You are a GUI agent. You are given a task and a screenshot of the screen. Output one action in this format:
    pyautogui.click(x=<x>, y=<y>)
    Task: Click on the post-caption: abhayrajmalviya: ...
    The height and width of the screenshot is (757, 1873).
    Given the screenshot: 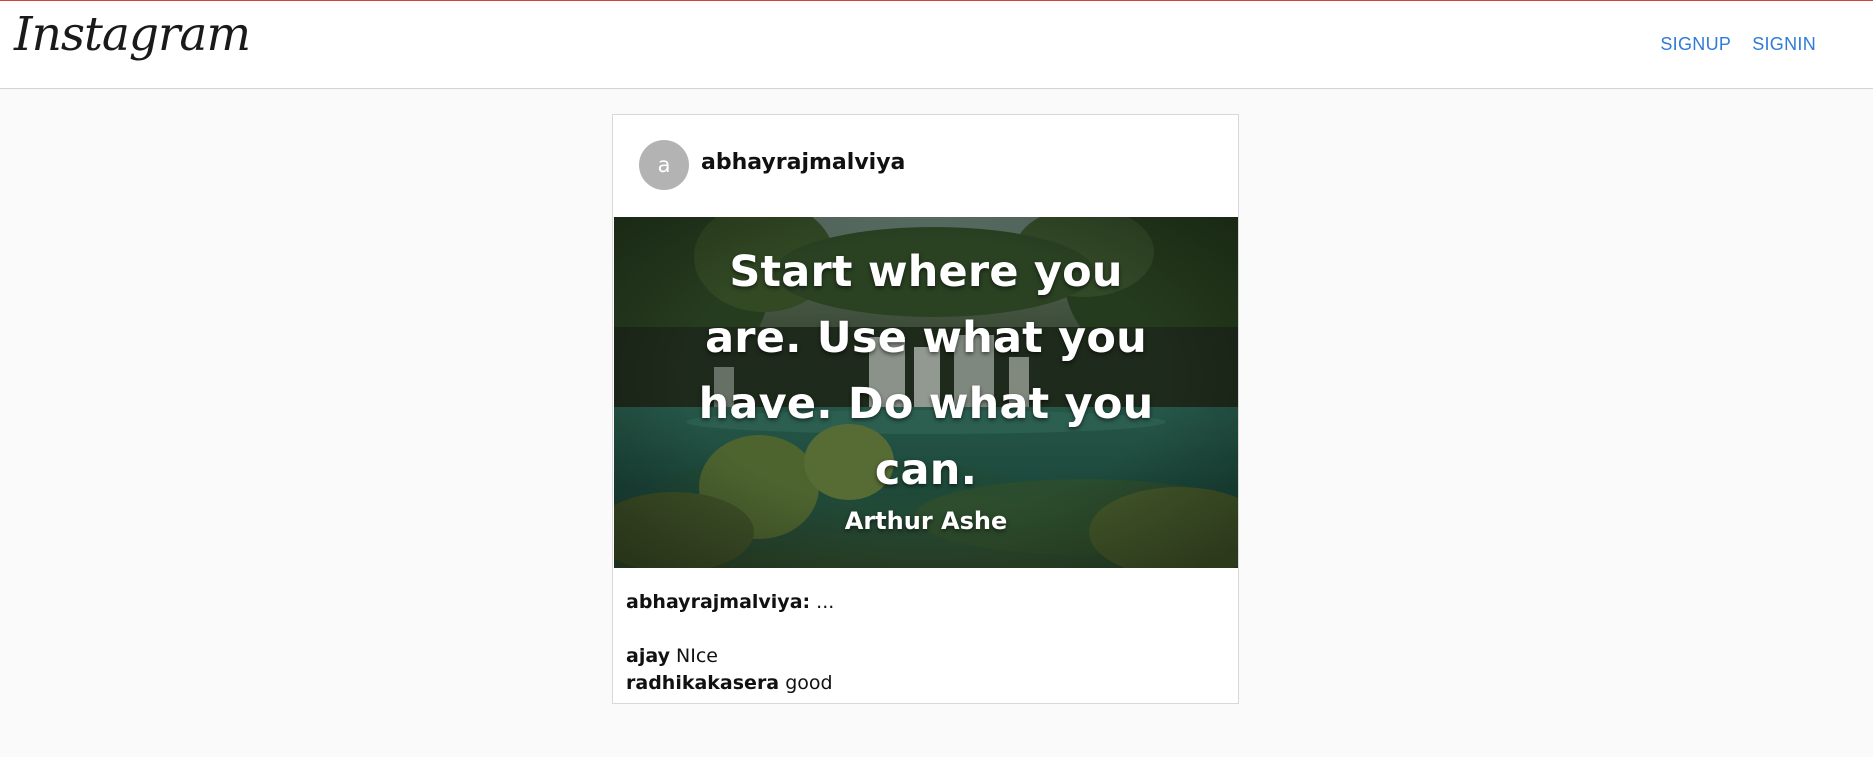 What is the action you would take?
    pyautogui.click(x=730, y=602)
    